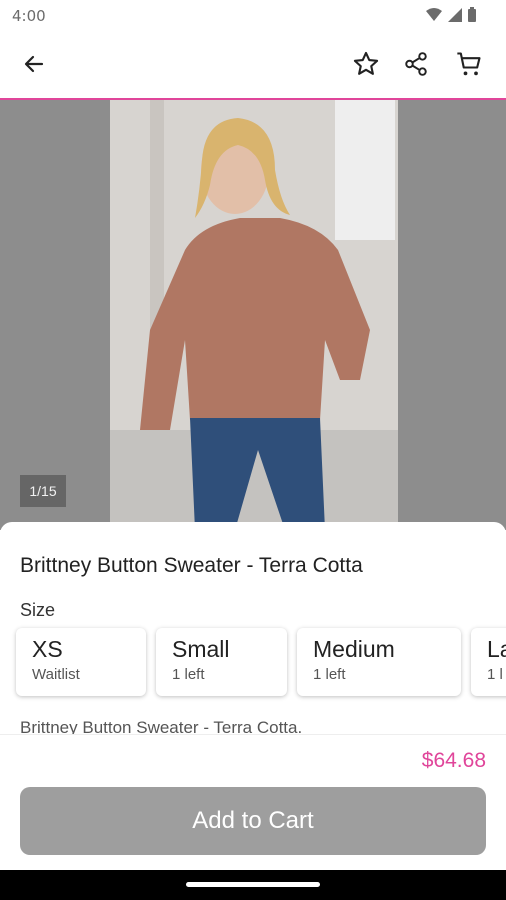 This screenshot has height=900, width=506. I want to click on star-outline-icon, so click(366, 66).